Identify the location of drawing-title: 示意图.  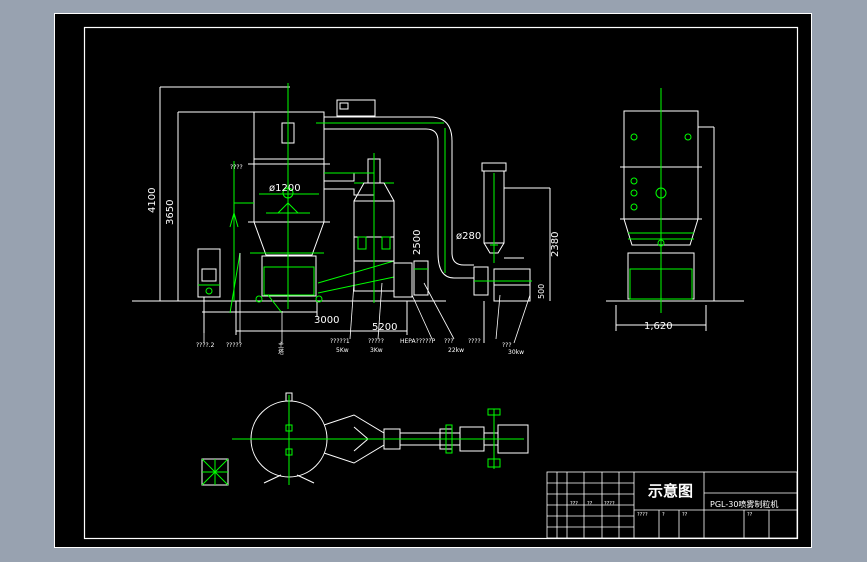
(670, 491).